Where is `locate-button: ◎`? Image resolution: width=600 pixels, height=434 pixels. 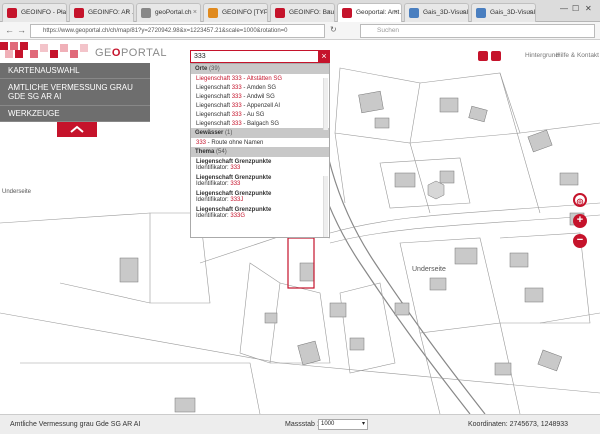 locate-button: ◎ is located at coordinates (580, 200).